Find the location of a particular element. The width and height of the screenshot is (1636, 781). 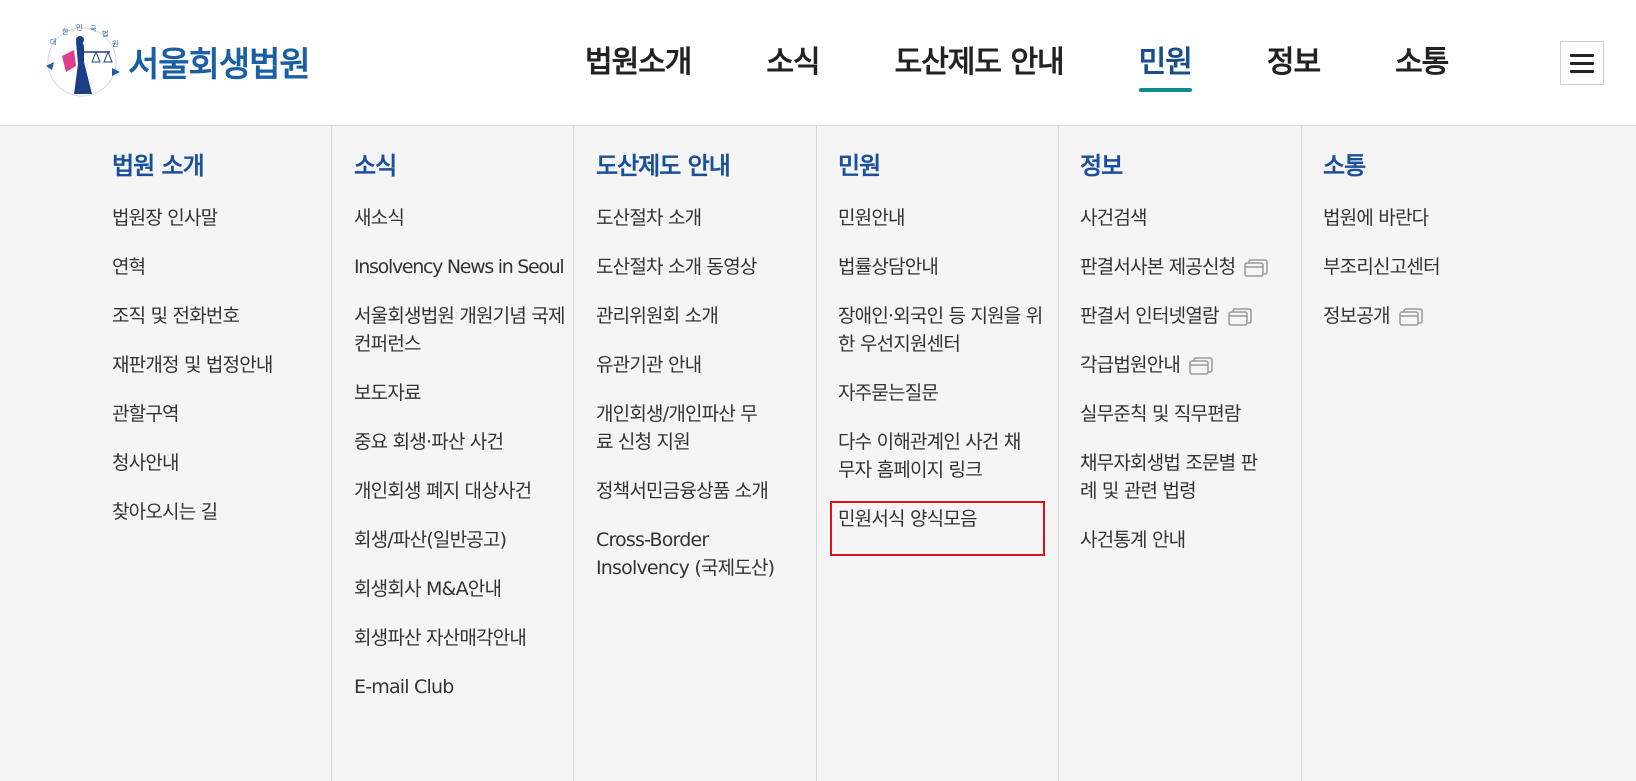

hamburger-menu-icon is located at coordinates (1582, 55).